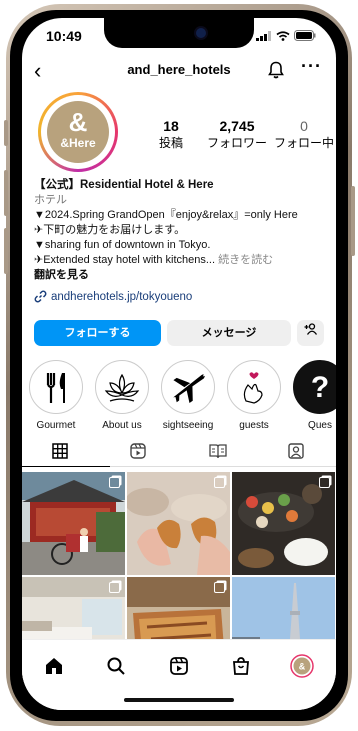 This screenshot has width=358, height=731. Describe the element at coordinates (122, 245) in the screenshot. I see `bio-line: ▼sharing fun of downtown in Tokyo.` at that location.